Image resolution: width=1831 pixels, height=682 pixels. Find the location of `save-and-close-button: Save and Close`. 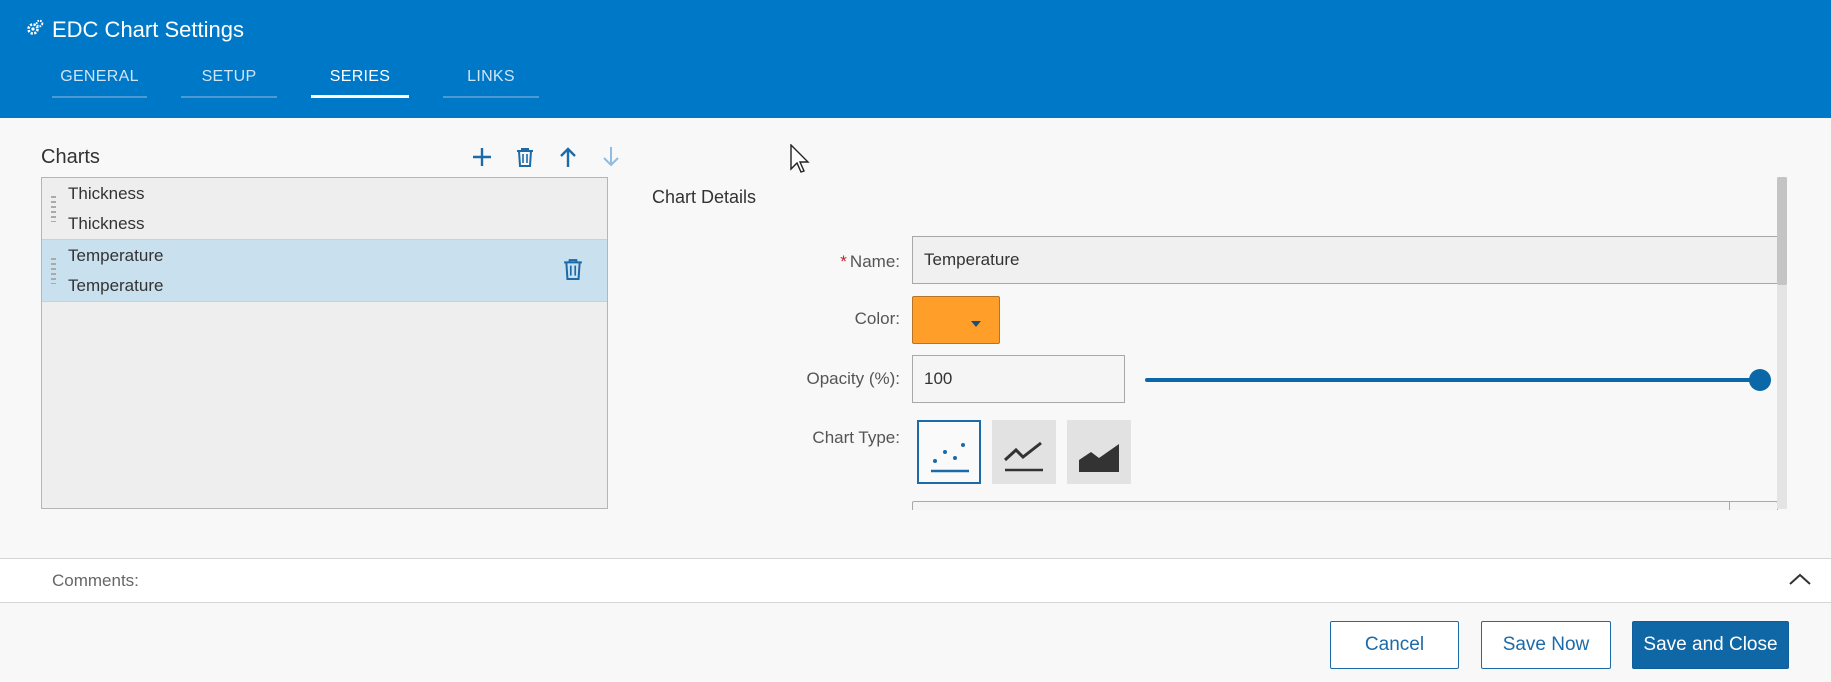

save-and-close-button: Save and Close is located at coordinates (1710, 645).